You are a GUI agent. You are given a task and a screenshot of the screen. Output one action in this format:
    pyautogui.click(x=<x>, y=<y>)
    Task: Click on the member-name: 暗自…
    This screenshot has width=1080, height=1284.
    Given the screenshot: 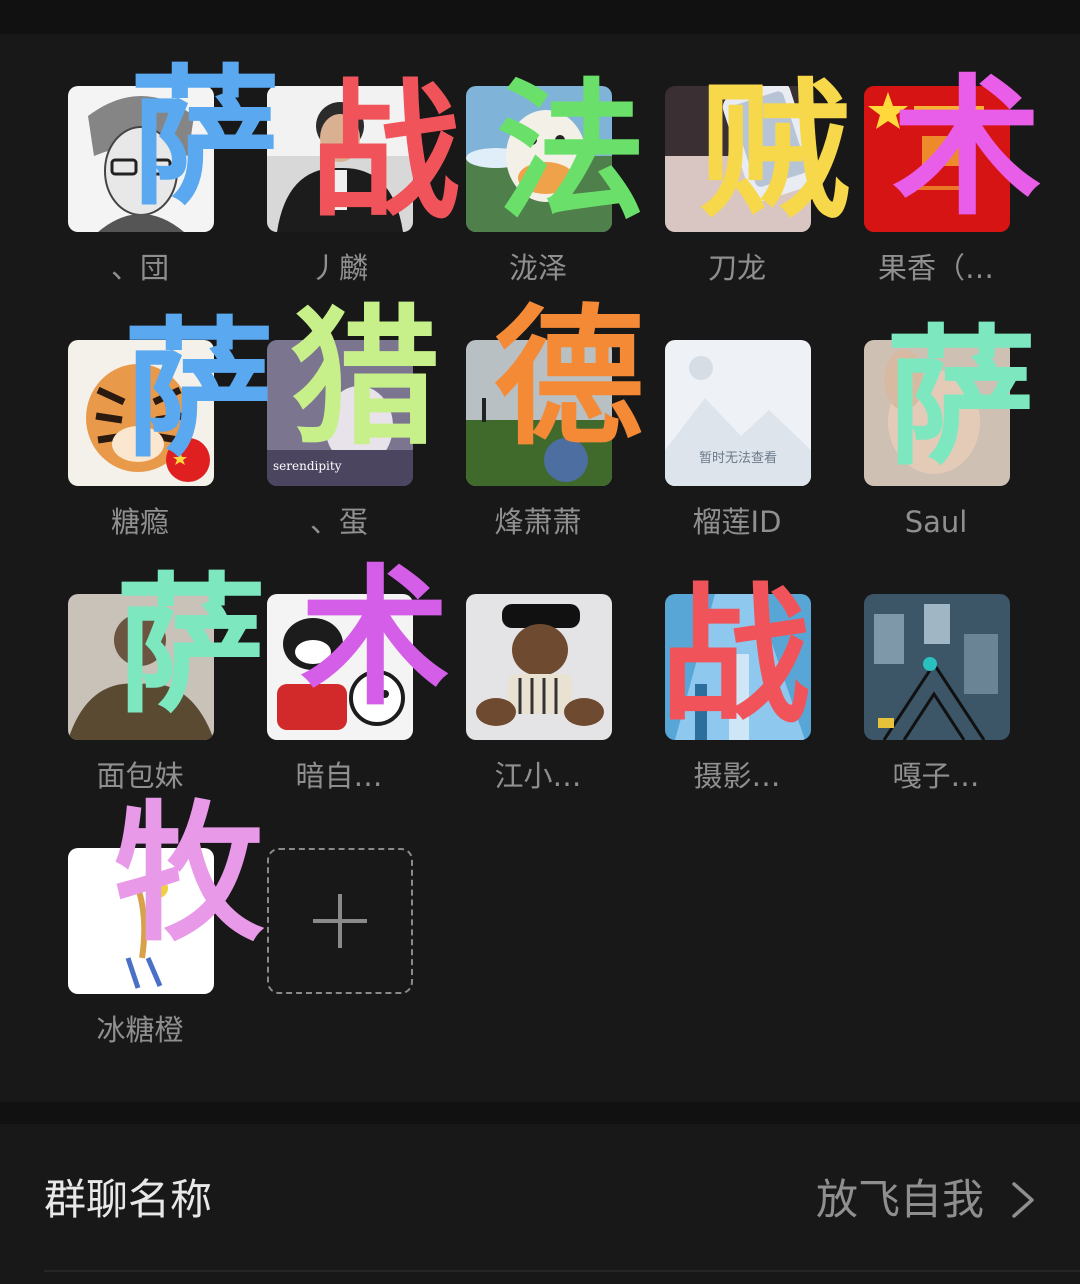 What is the action you would take?
    pyautogui.click(x=339, y=776)
    